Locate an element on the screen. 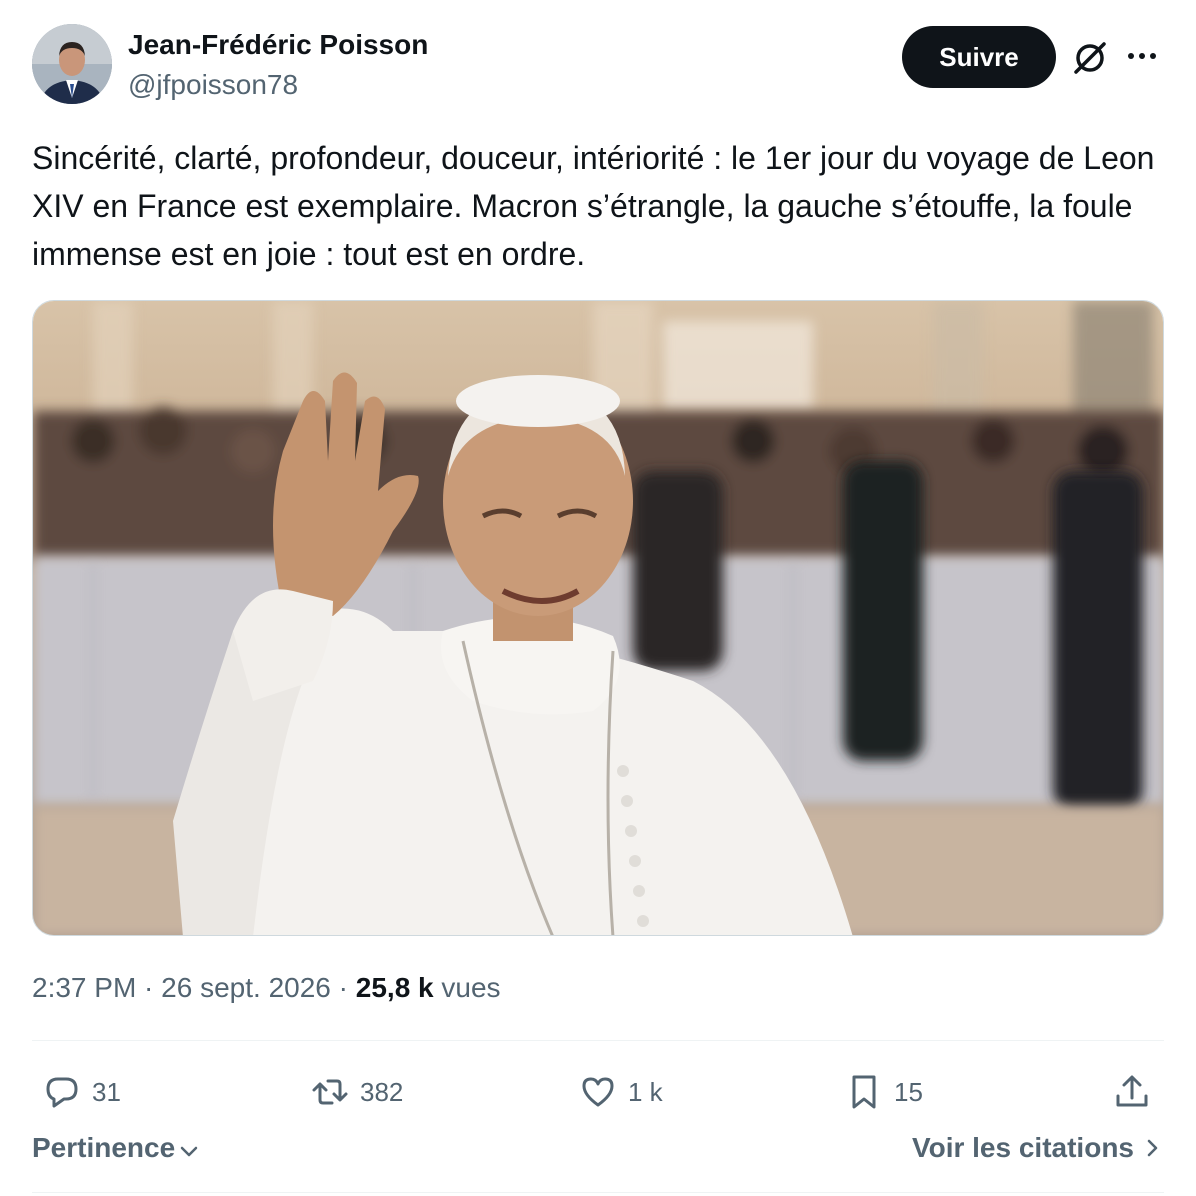  views-label: vues is located at coordinates (471, 987).